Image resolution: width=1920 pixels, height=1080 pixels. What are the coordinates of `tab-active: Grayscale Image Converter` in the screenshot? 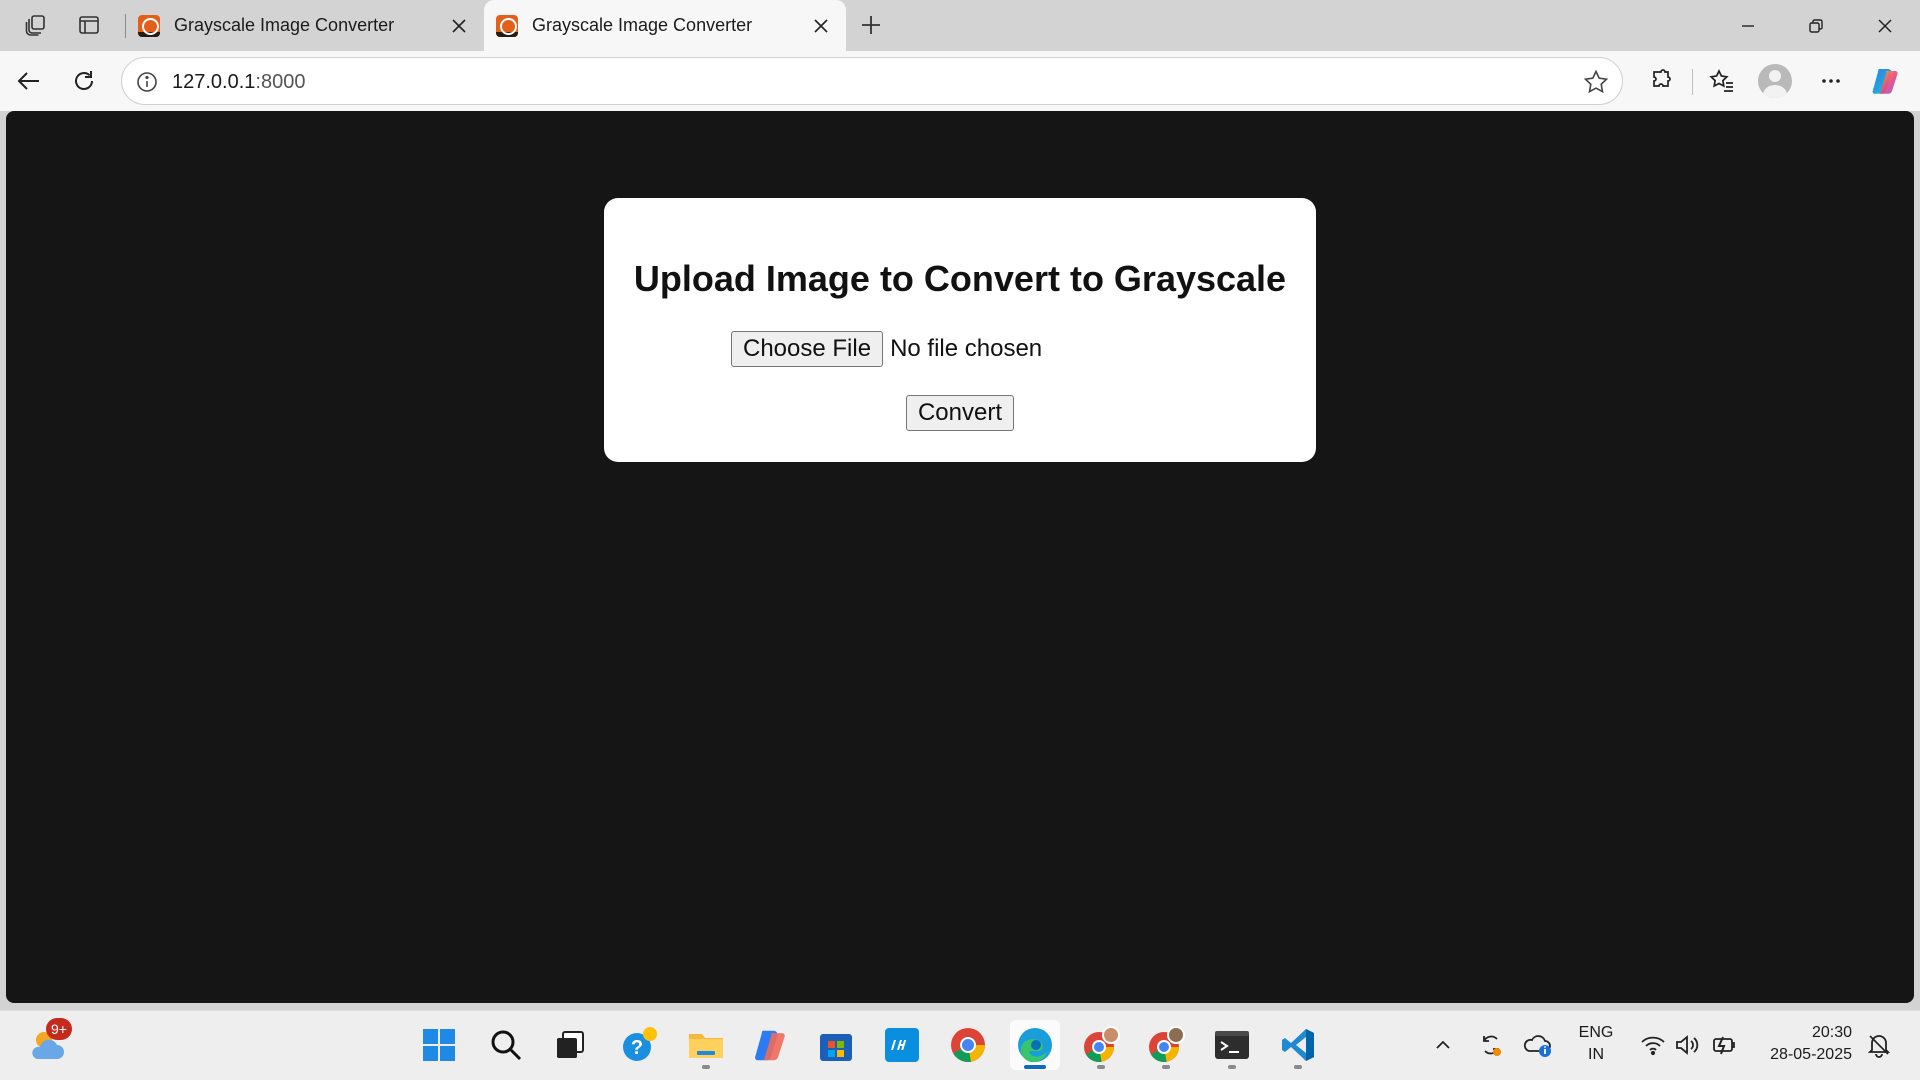 It's located at (665, 25).